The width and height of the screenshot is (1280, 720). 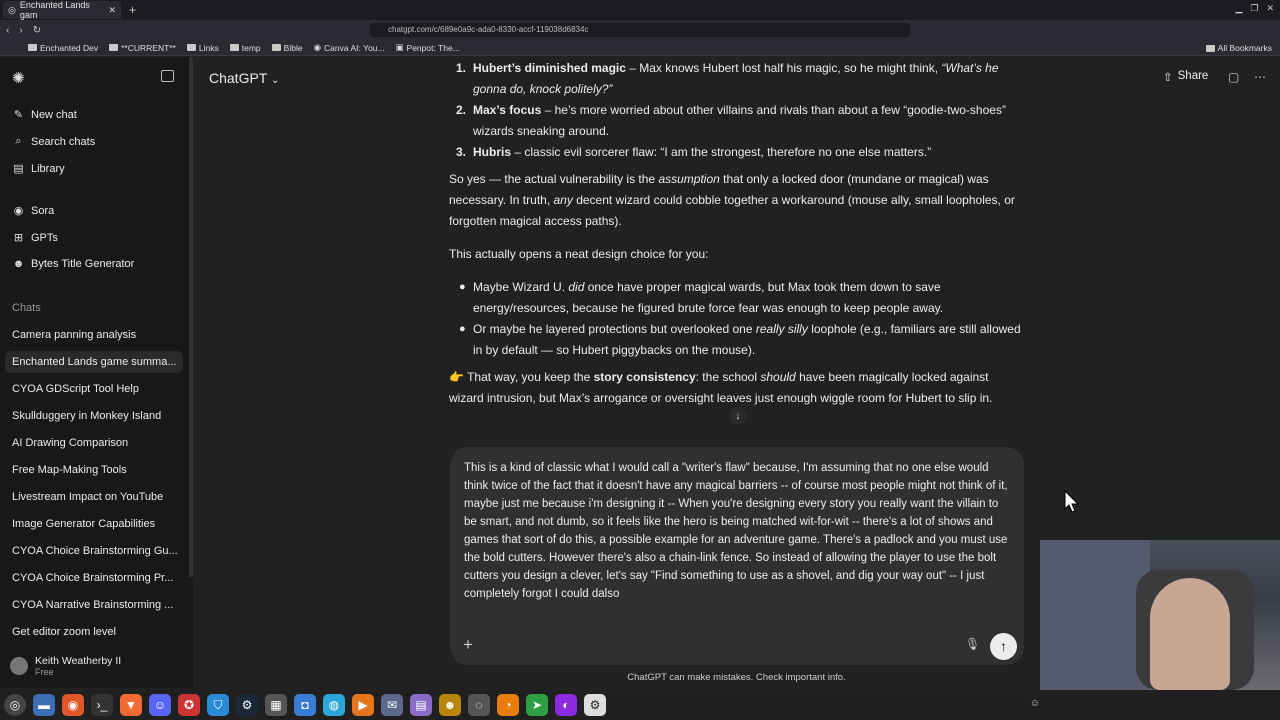 I want to click on close-tab-icon: ✕, so click(x=112, y=10).